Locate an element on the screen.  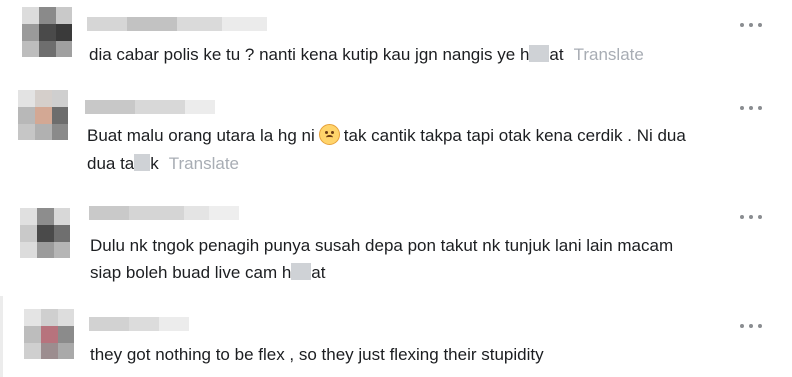
comment-body-line2-tail: at is located at coordinates (318, 272).